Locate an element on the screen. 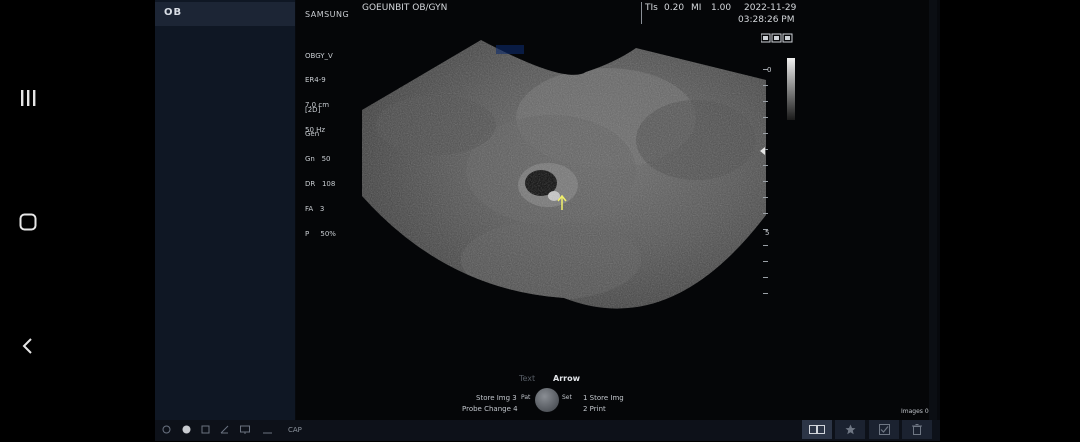 This screenshot has width=1080, height=442. knob-right-bottom: 2 Print is located at coordinates (594, 409).